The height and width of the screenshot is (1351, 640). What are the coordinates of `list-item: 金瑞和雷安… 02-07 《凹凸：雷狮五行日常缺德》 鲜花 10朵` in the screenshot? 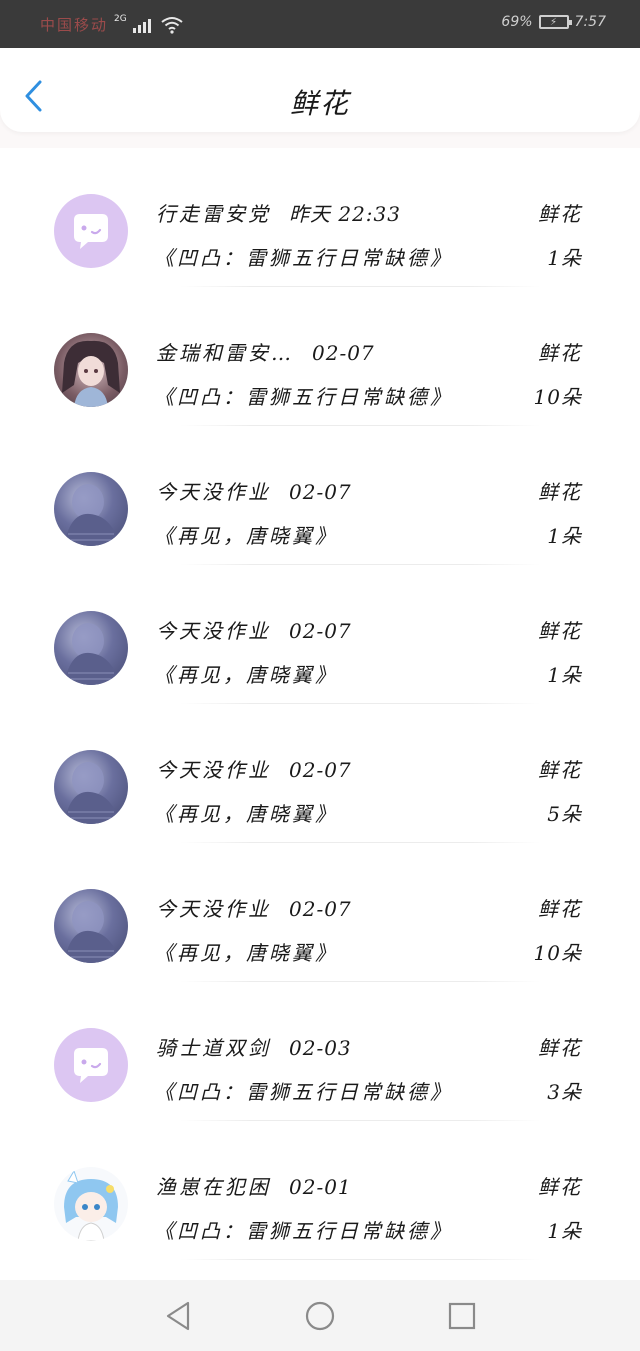 It's located at (320, 356).